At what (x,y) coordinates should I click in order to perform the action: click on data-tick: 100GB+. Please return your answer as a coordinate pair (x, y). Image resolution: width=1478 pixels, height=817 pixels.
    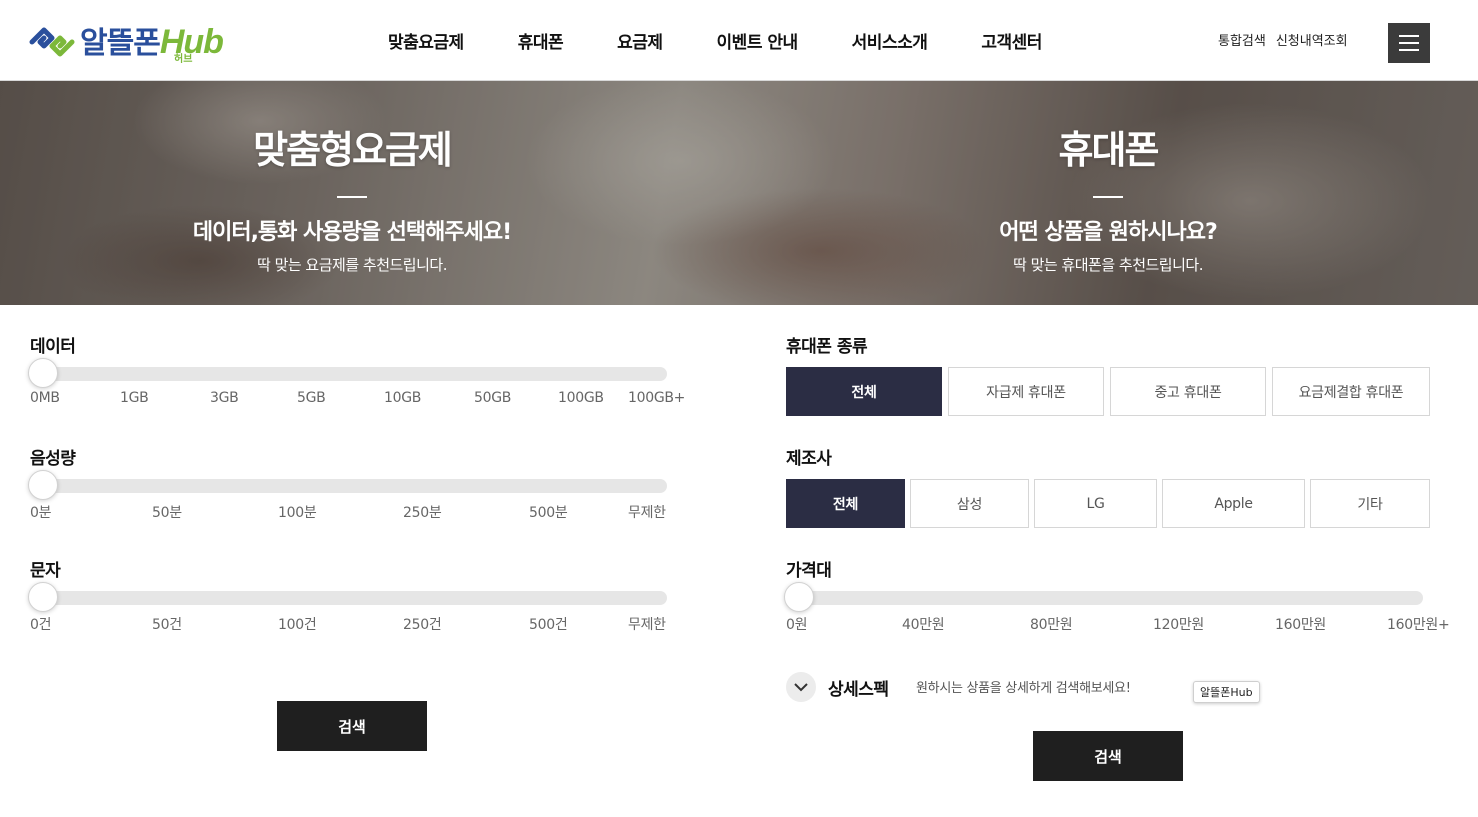
    Looking at the image, I should click on (657, 398).